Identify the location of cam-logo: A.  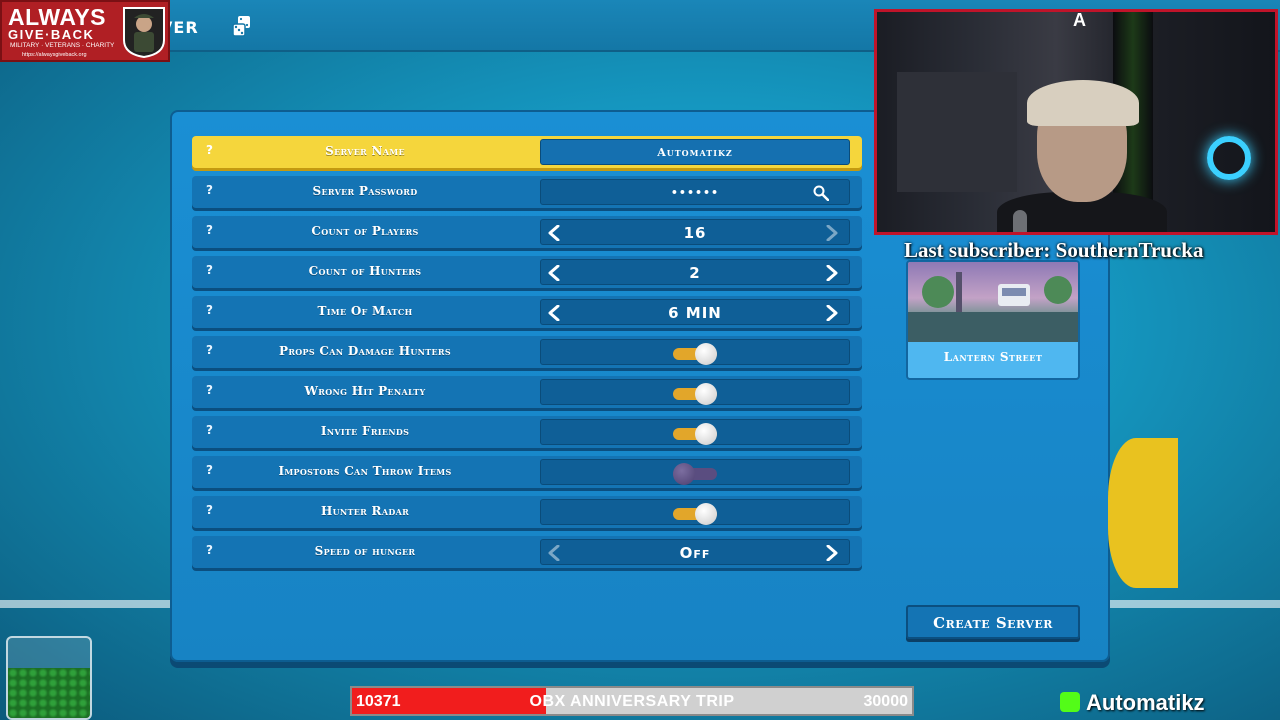
(1079, 20).